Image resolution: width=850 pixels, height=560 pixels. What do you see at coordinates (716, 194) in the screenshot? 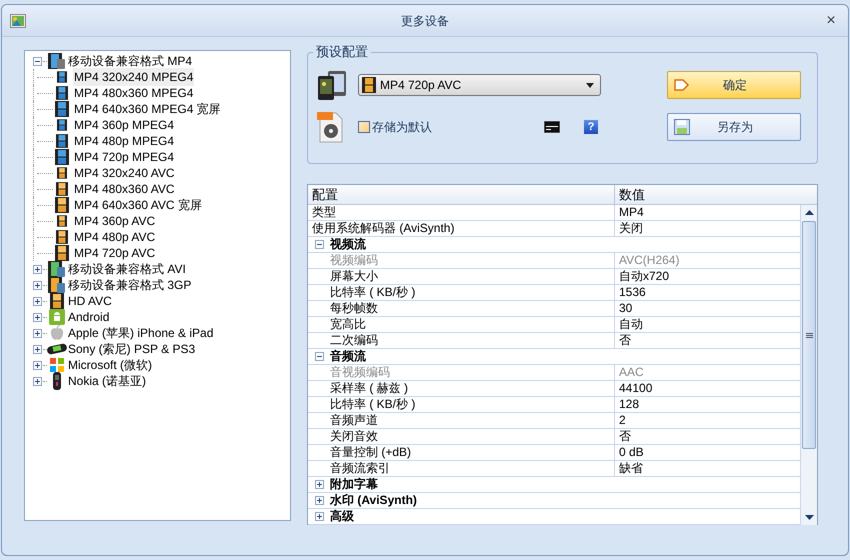
I see `column-header: 数值` at bounding box center [716, 194].